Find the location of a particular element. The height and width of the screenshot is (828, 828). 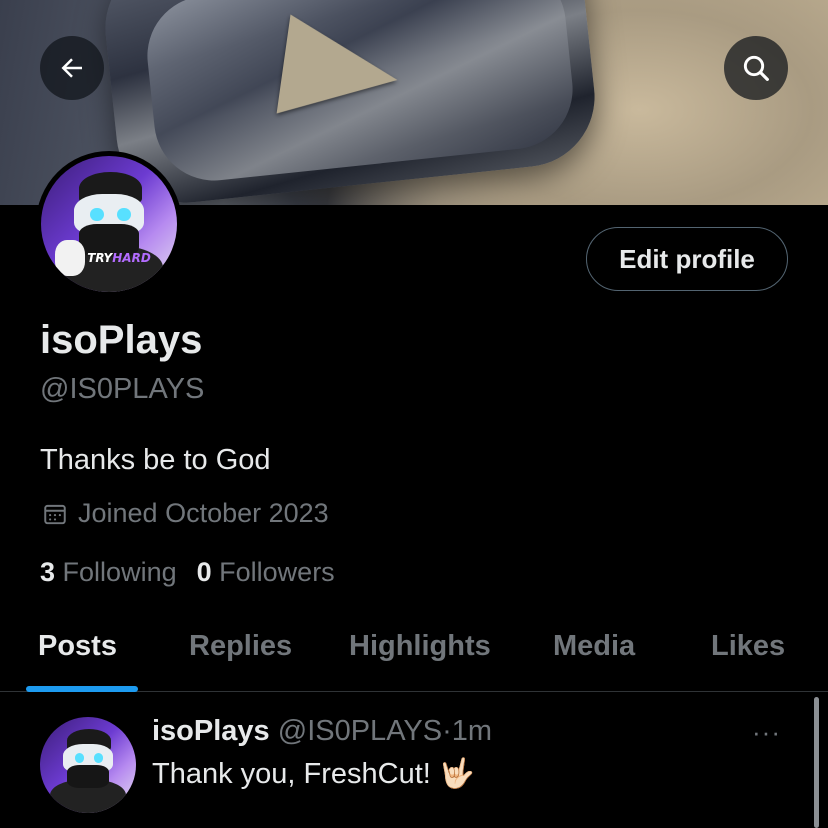

tab-highlights: Highlights is located at coordinates (420, 646).